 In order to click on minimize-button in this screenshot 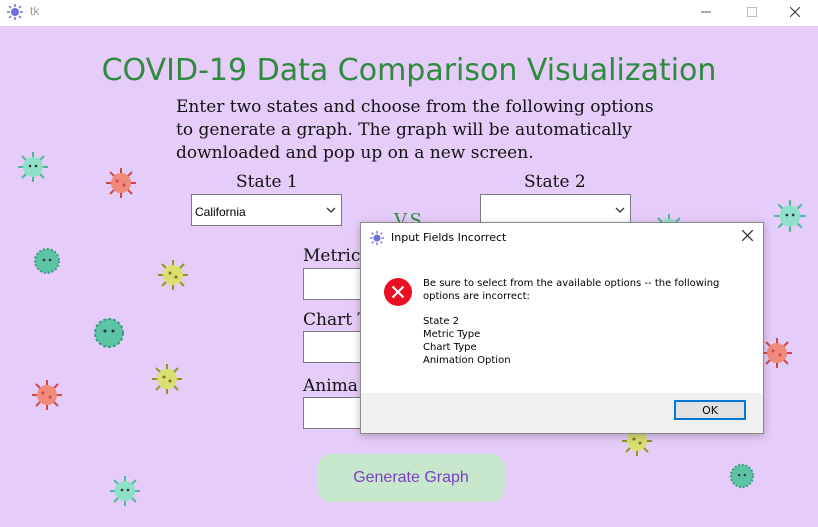, I will do `click(706, 12)`.